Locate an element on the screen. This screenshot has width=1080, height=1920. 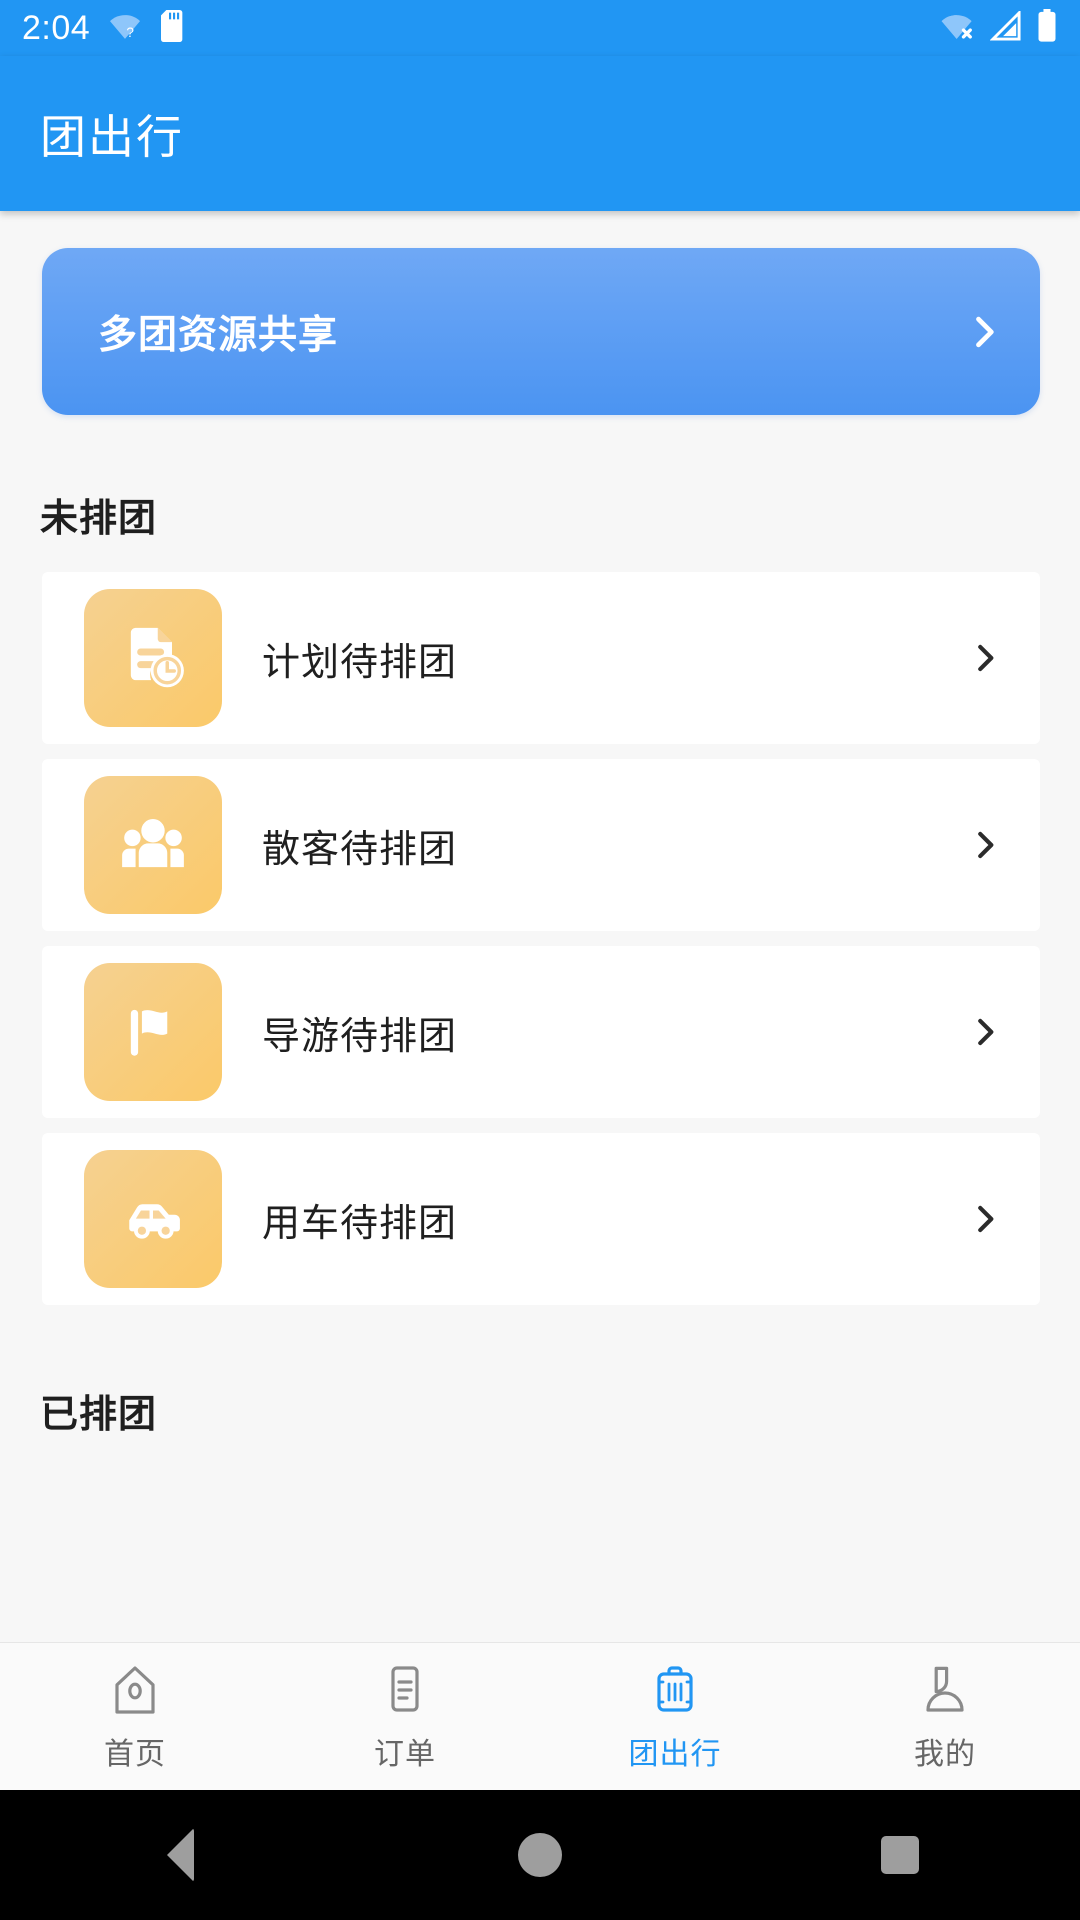
tab-orders: 订单 is located at coordinates (405, 1716).